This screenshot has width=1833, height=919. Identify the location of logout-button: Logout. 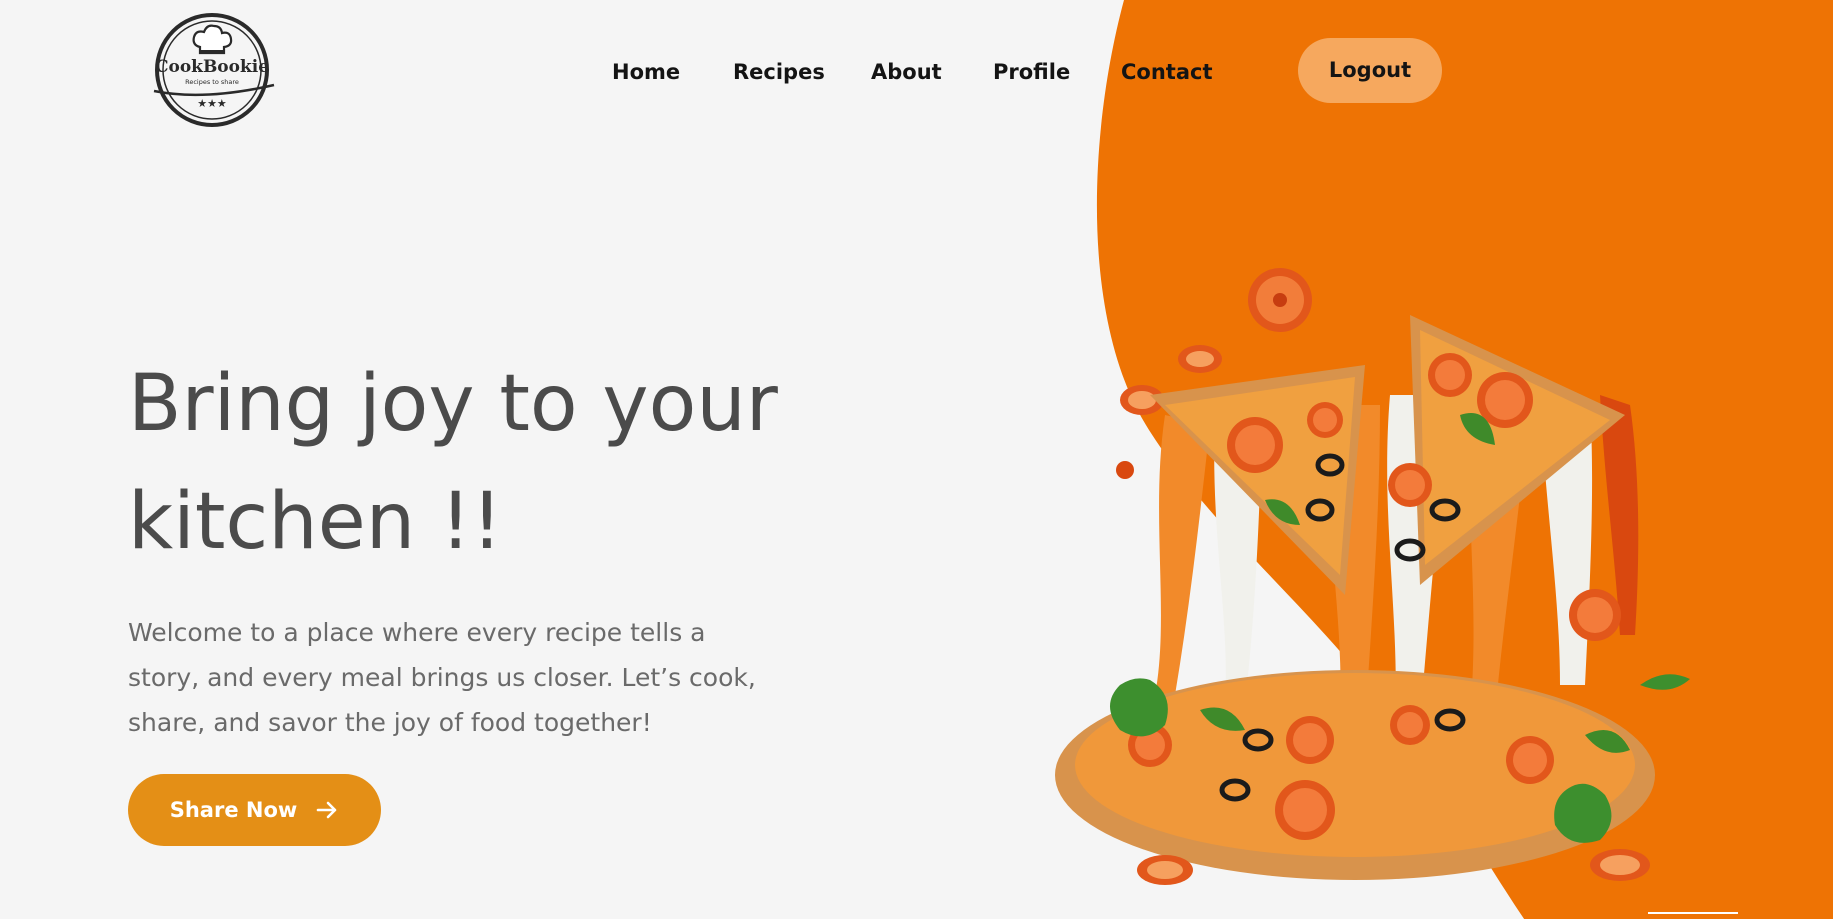
(1370, 70).